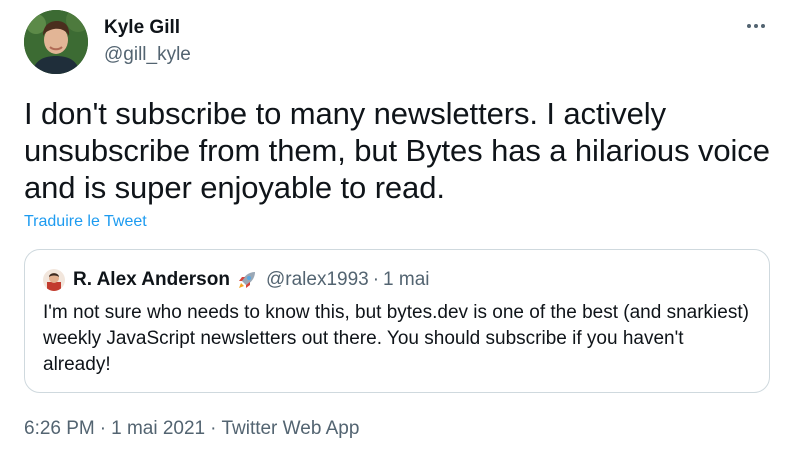 The width and height of the screenshot is (800, 454). What do you see at coordinates (158, 428) in the screenshot?
I see `tweet-date: 1 mai 2021` at bounding box center [158, 428].